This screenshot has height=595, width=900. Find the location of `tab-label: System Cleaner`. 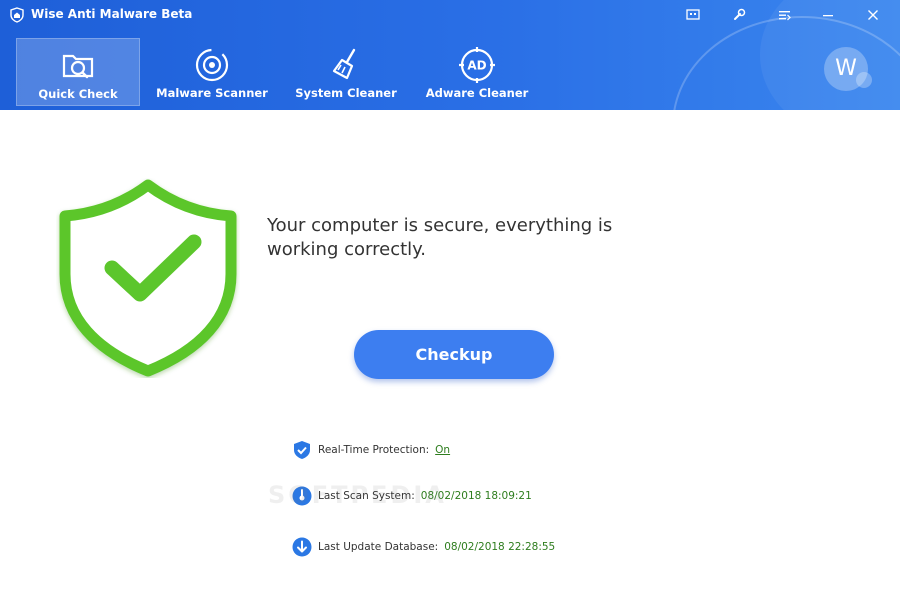

tab-label: System Cleaner is located at coordinates (346, 93).